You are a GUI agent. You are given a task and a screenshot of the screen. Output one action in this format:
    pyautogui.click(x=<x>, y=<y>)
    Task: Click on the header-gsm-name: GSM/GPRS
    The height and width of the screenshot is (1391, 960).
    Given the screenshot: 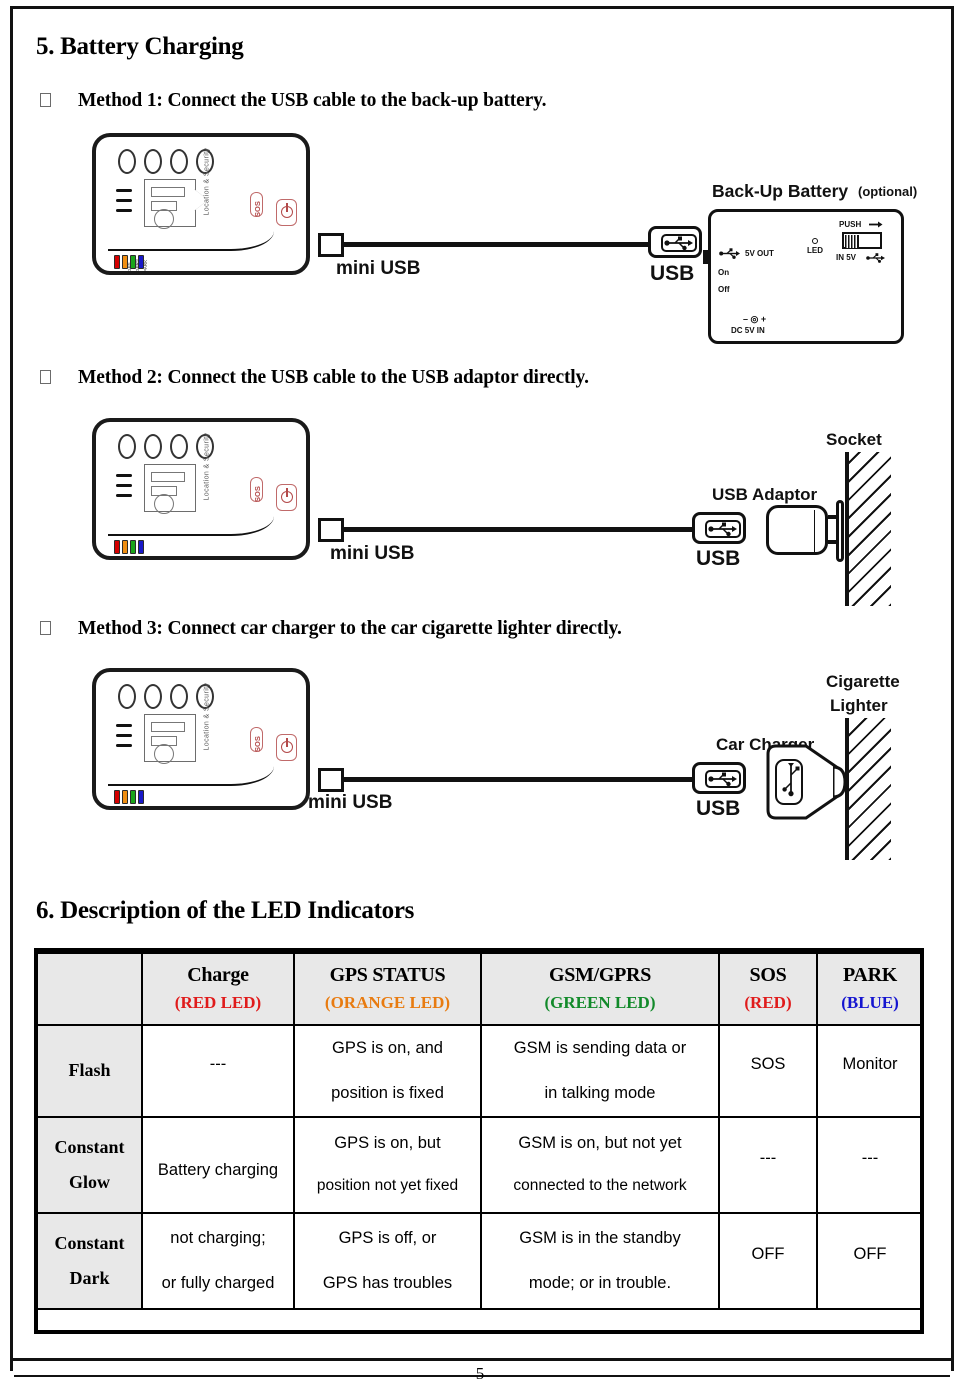 What is the action you would take?
    pyautogui.click(x=600, y=975)
    